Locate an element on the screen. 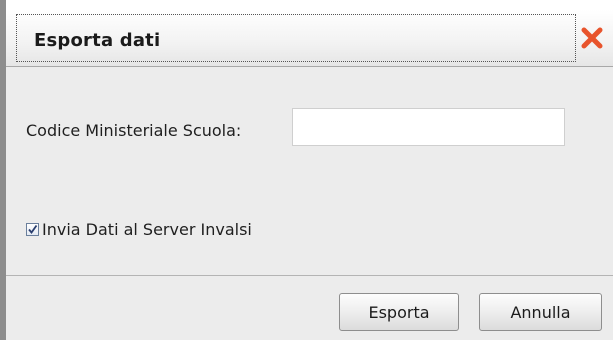  cancel-button: Annulla is located at coordinates (540, 312).